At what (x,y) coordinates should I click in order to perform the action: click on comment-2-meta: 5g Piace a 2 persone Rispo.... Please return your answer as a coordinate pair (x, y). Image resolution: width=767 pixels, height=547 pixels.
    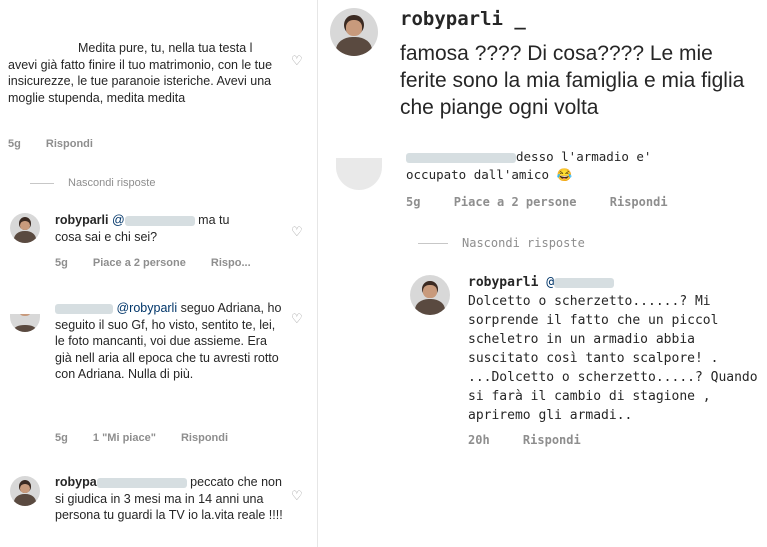
    Looking at the image, I should click on (164, 263).